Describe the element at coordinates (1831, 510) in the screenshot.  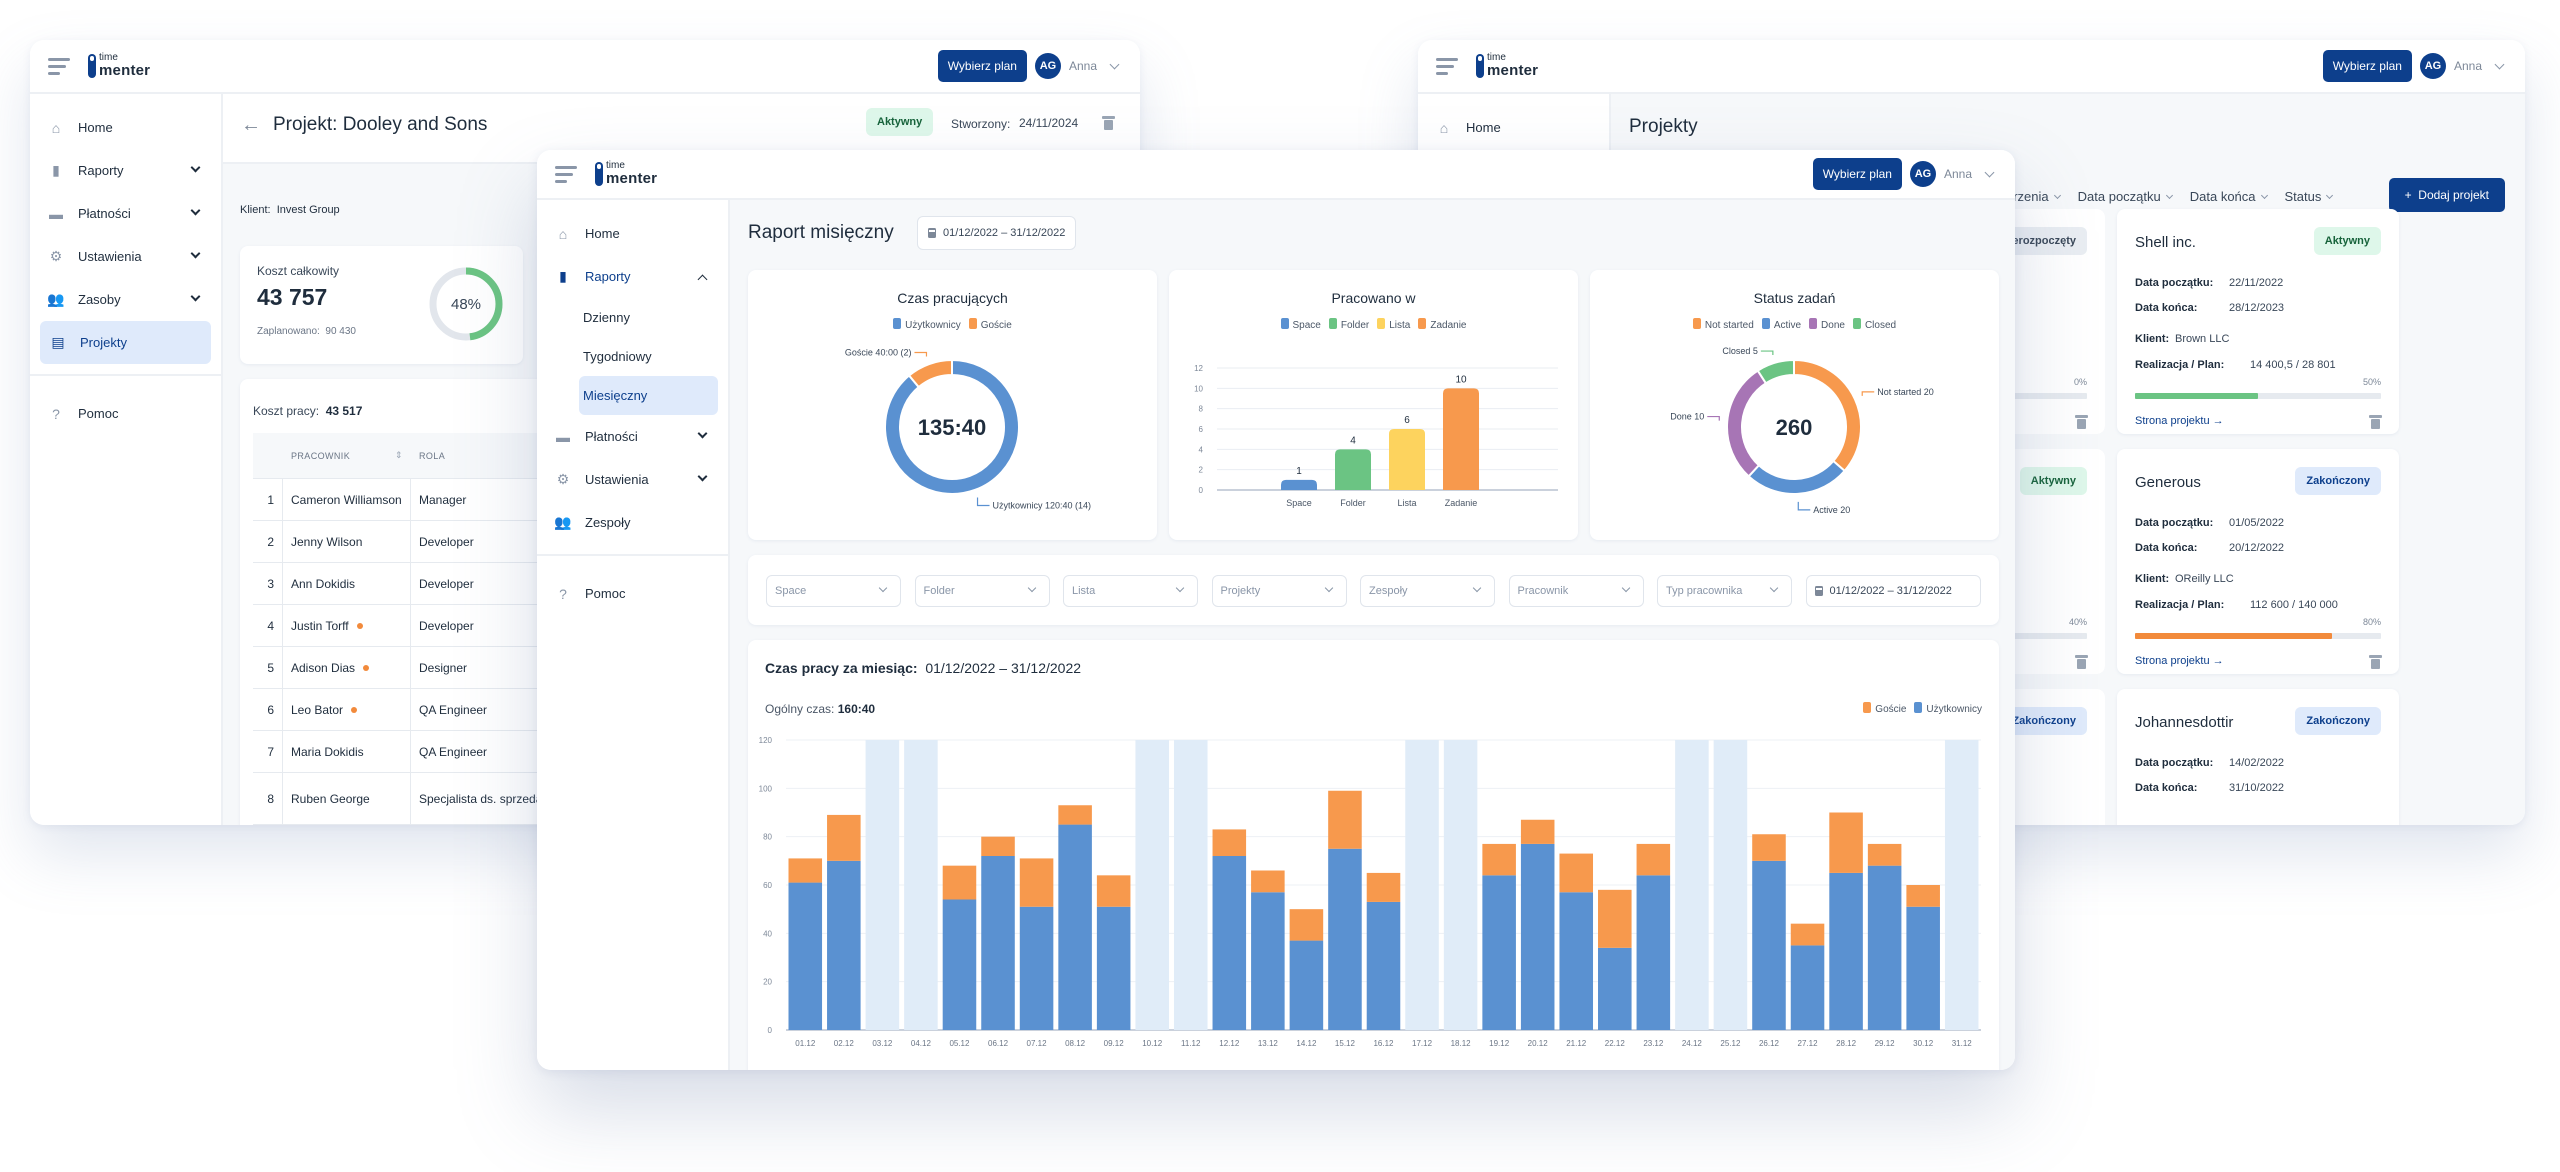
I see `slice-label: Active 20` at that location.